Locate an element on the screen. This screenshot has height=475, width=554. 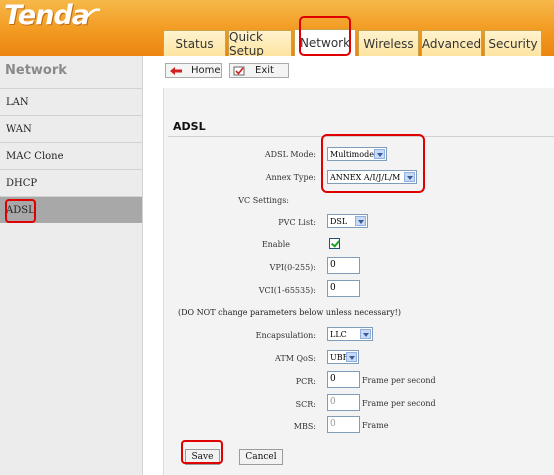
sidebar-item-wan: WAN is located at coordinates (71, 128).